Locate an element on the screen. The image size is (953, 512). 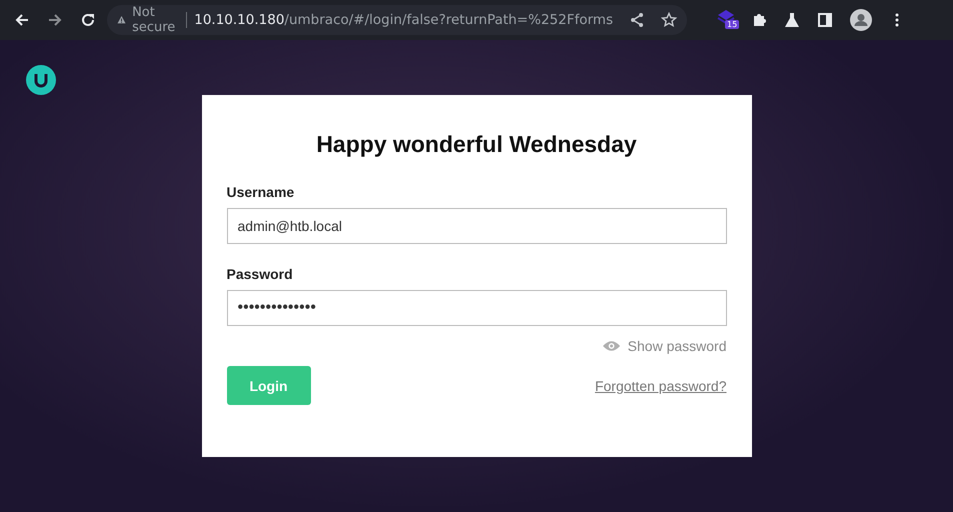
greeting-title: Happy wonderful Wednesday is located at coordinates (476, 144).